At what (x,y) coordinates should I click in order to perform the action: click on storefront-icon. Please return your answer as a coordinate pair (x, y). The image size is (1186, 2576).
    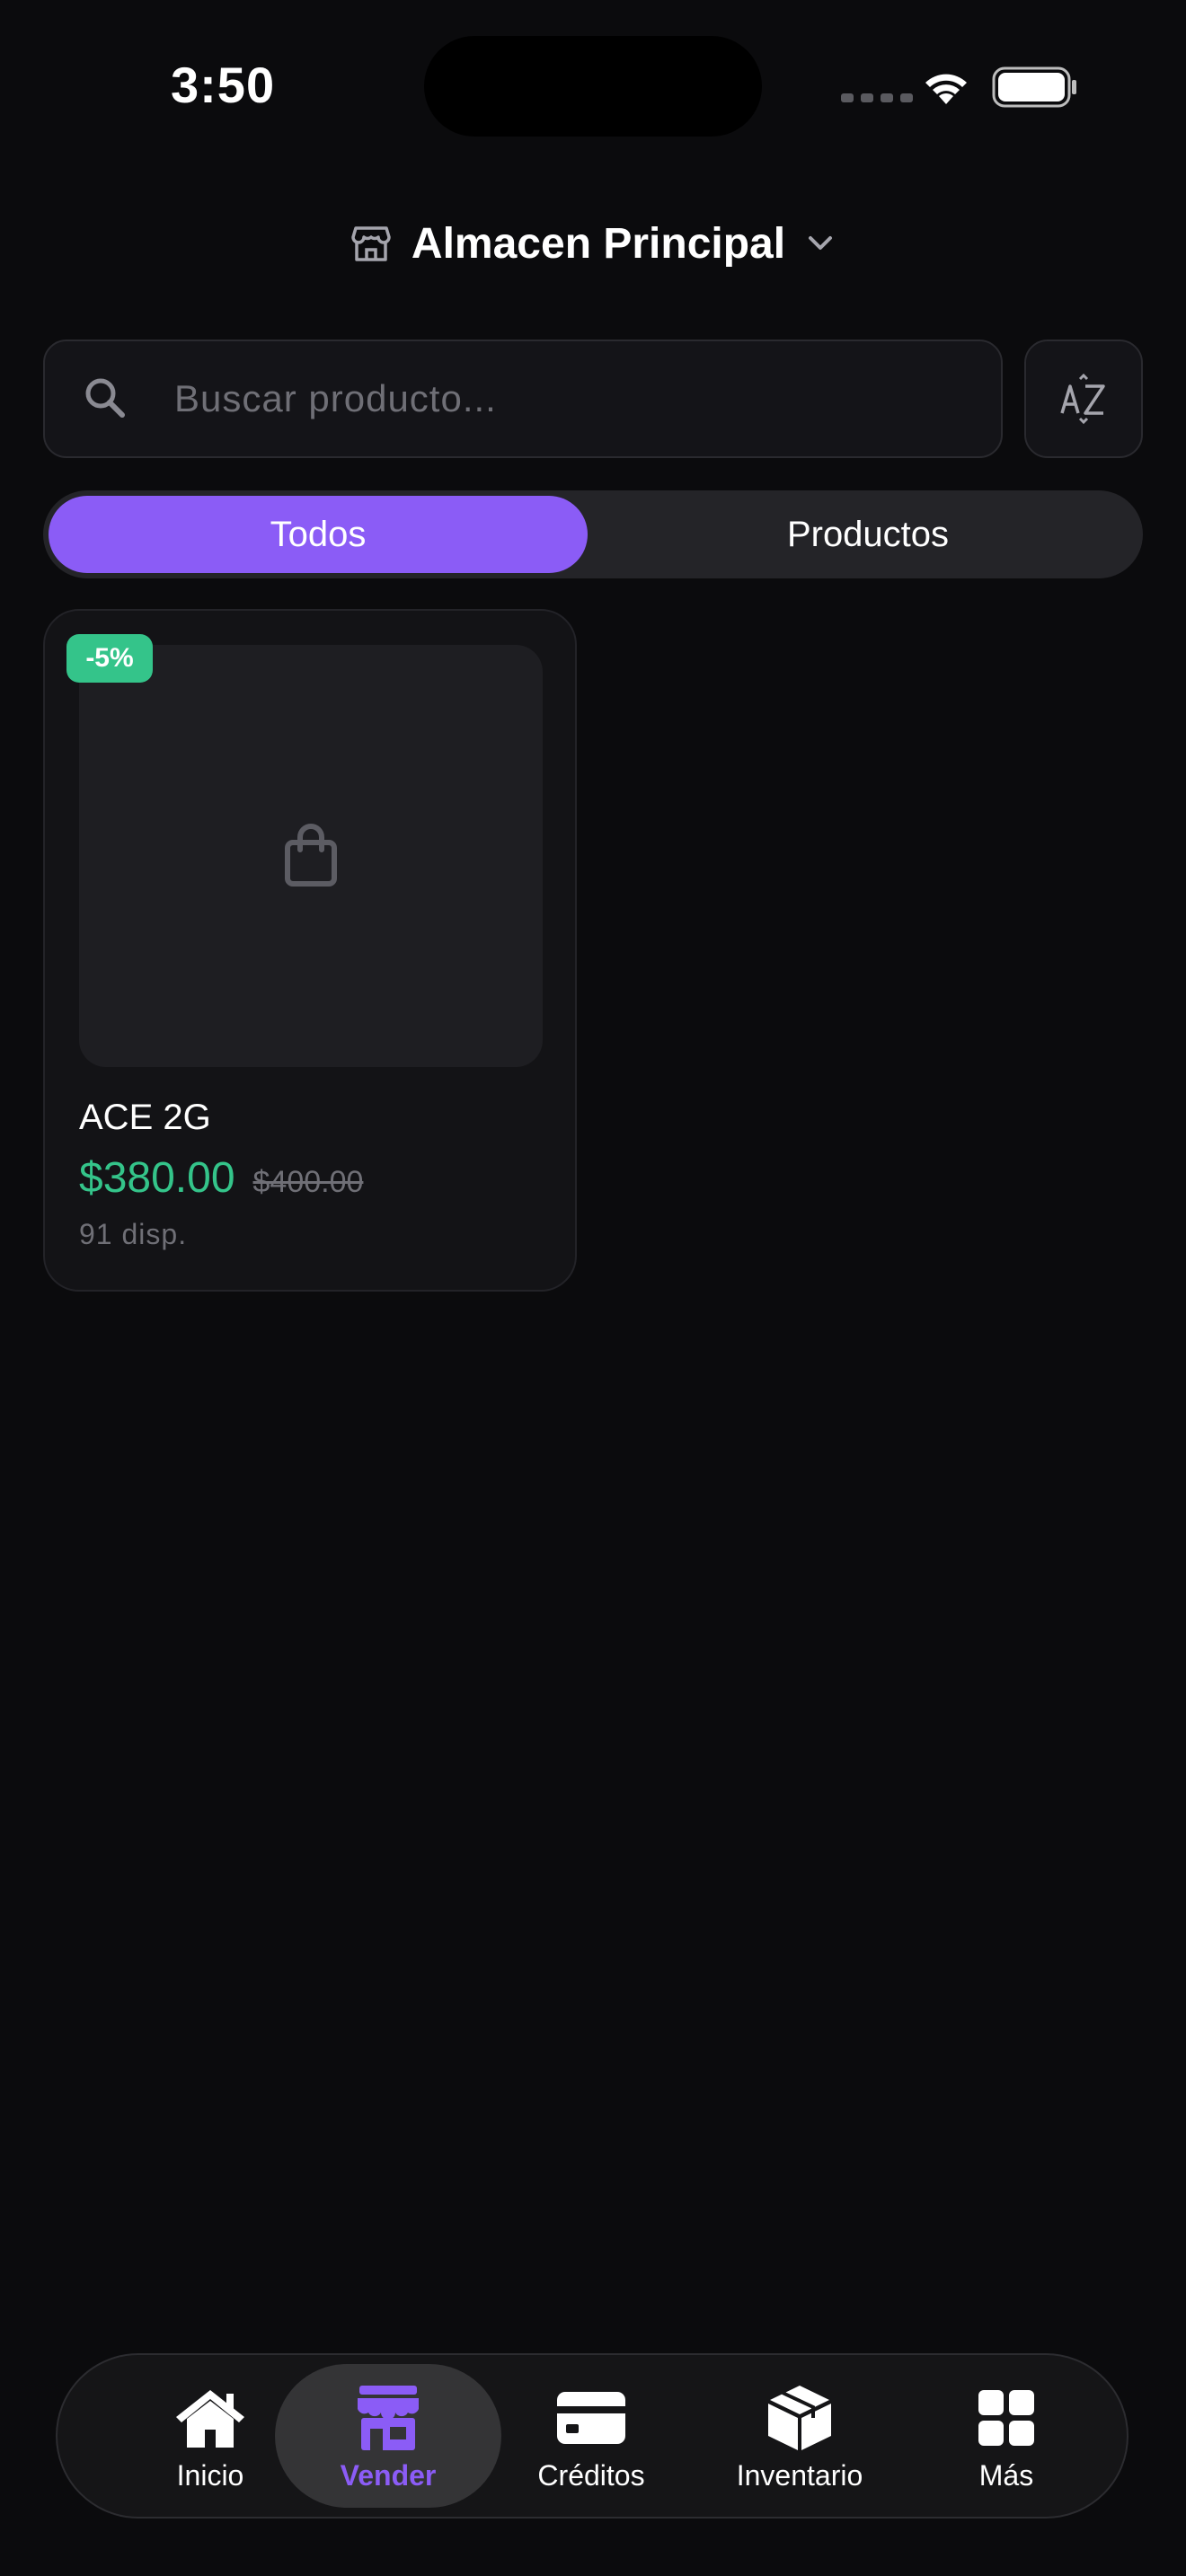
    Looking at the image, I should click on (388, 2418).